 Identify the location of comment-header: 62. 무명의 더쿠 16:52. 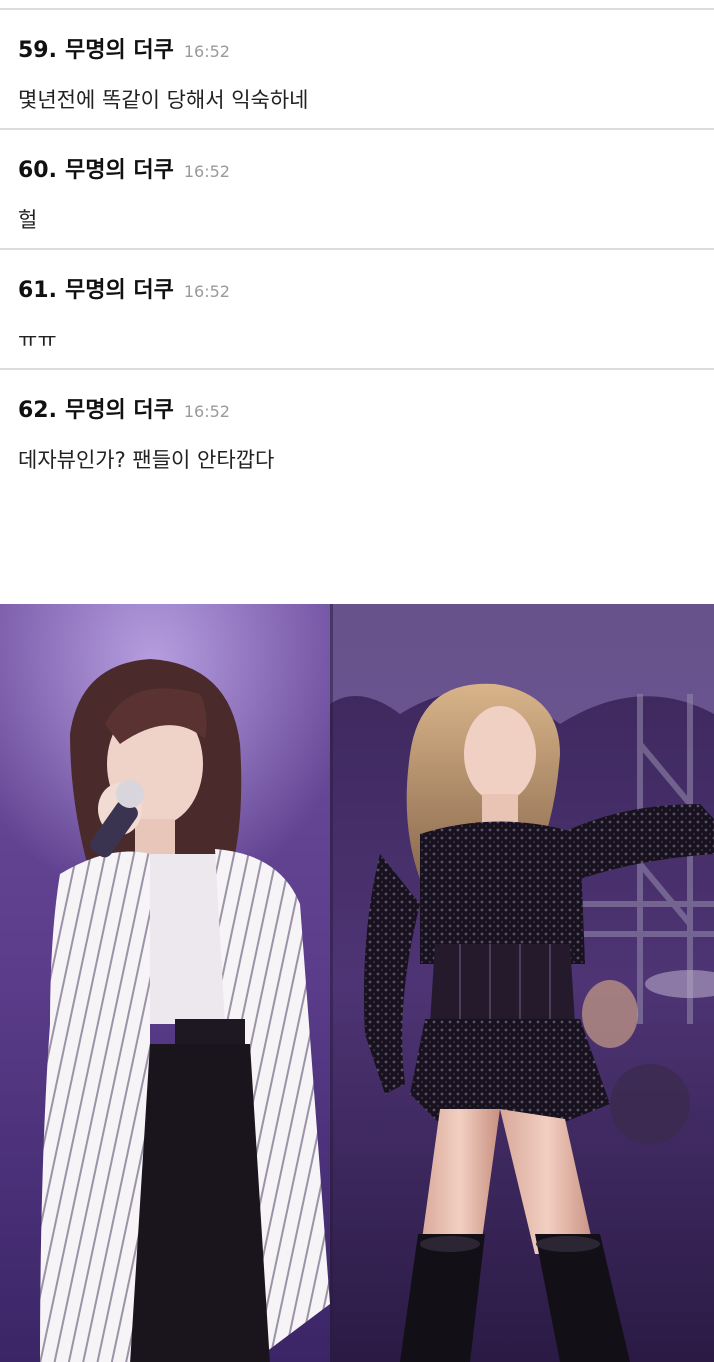
(124, 408).